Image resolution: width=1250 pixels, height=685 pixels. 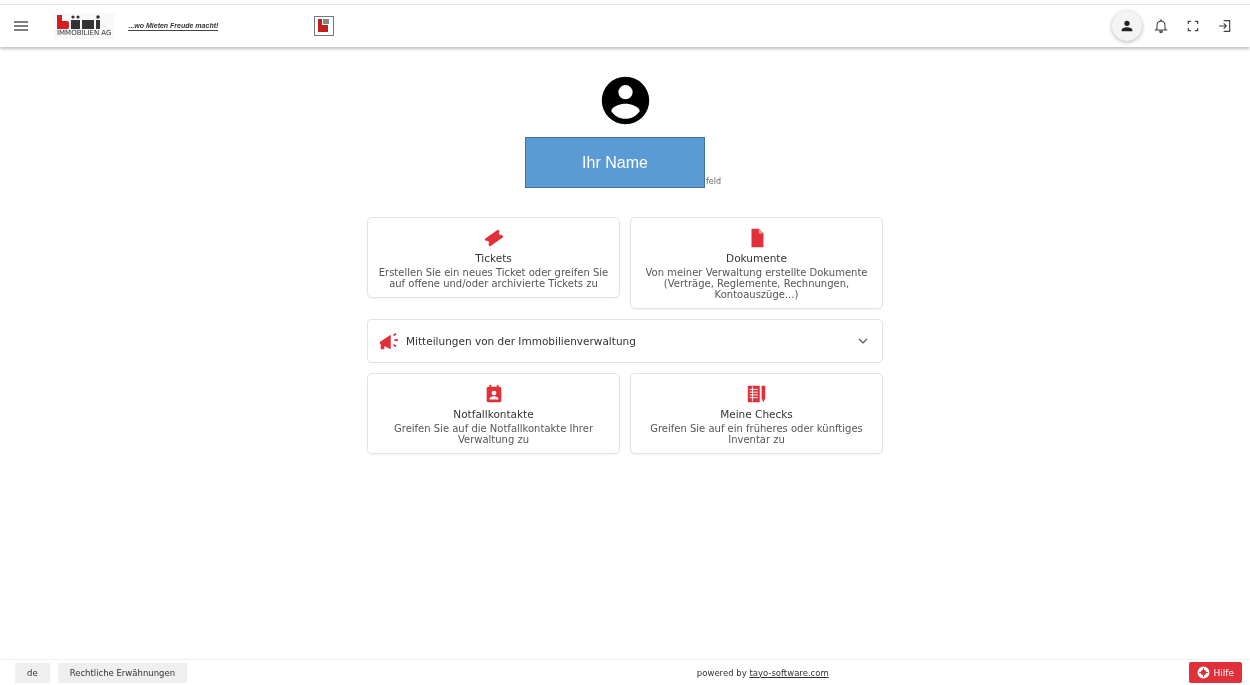 I want to click on tile-card: Notfallkontakte Greifen Sie auf die Notfallkontakte Ihrer Verwaltung zu, so click(x=493, y=413).